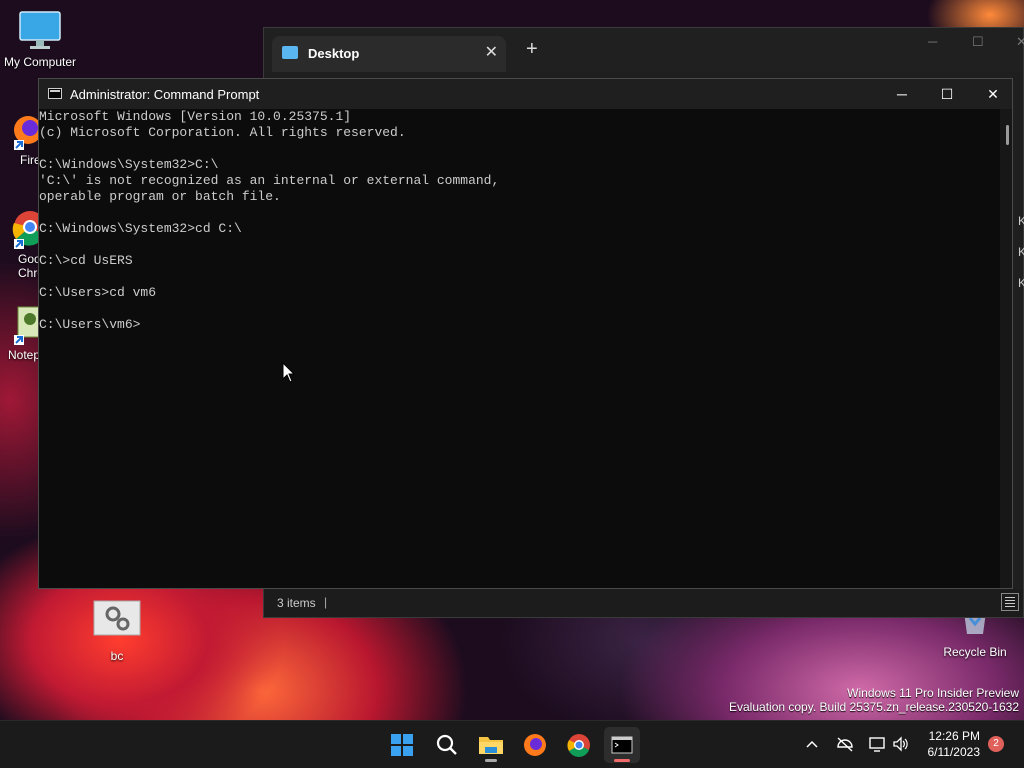 The height and width of the screenshot is (768, 1024). Describe the element at coordinates (40, 62) in the screenshot. I see `desktop-icon-label: My Computer` at that location.